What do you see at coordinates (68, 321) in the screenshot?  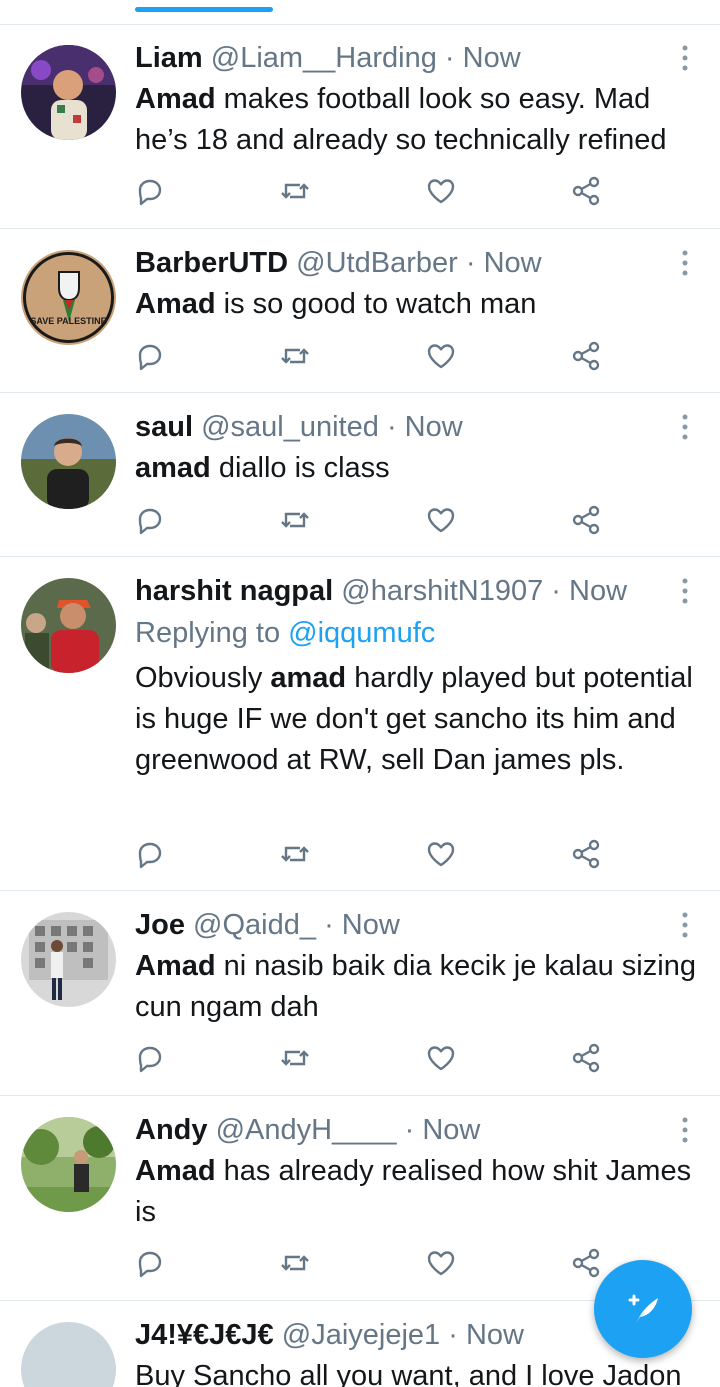 I see `avatar-slogan: SAVE PALESTINE` at bounding box center [68, 321].